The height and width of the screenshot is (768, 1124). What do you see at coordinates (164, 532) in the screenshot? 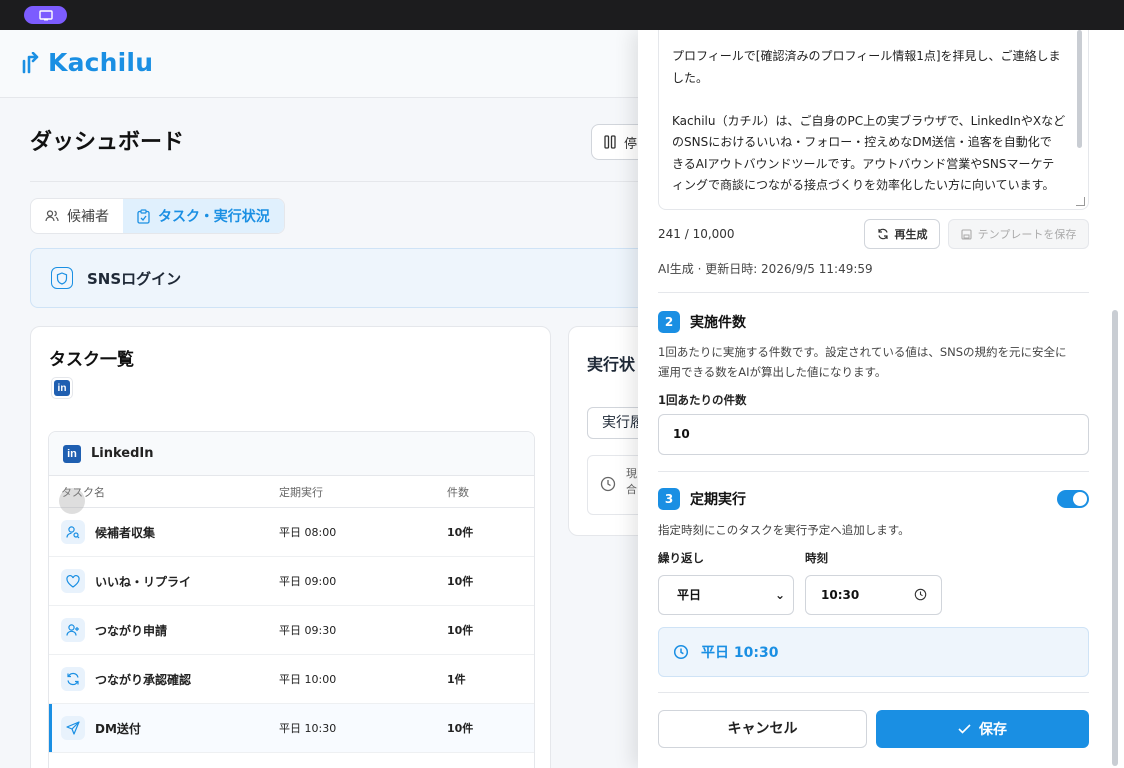
I see `task-name-cell: 候補者収集` at bounding box center [164, 532].